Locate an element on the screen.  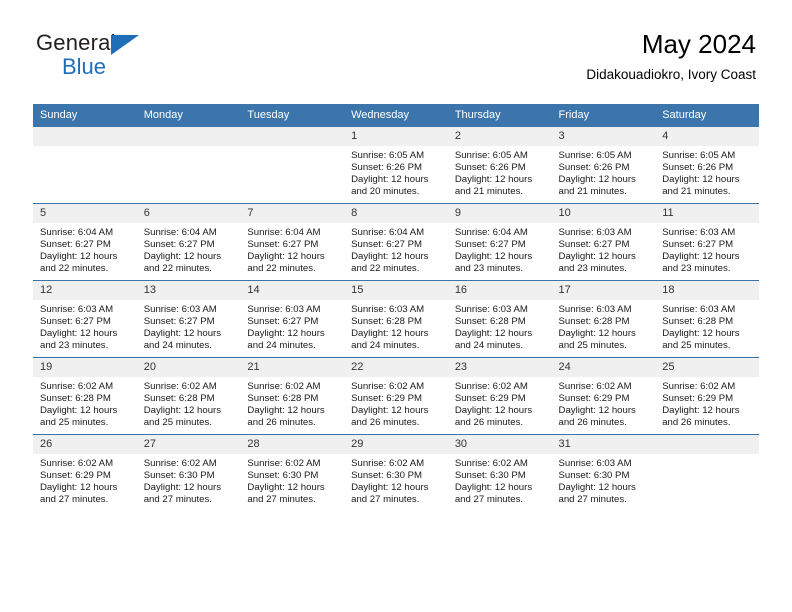
day-number: 2 is located at coordinates (499, 136).